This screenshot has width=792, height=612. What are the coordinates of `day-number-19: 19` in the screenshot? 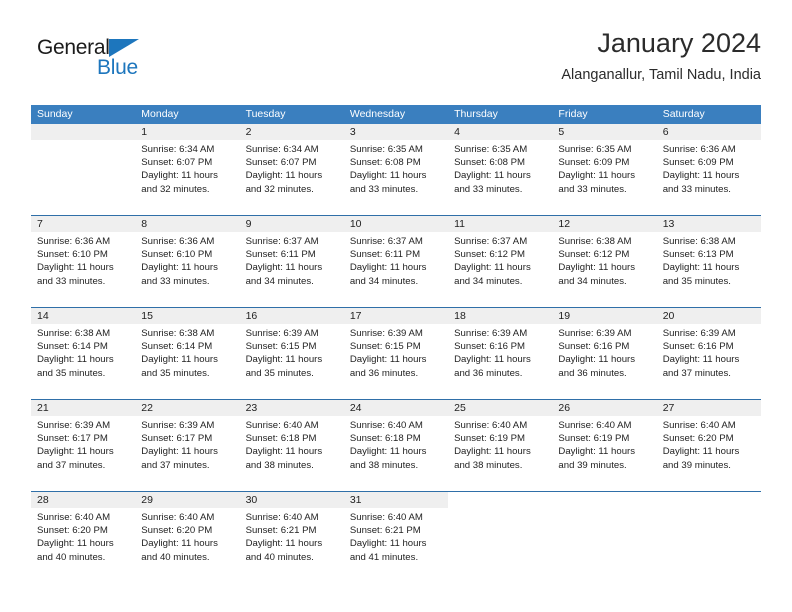 It's located at (604, 316).